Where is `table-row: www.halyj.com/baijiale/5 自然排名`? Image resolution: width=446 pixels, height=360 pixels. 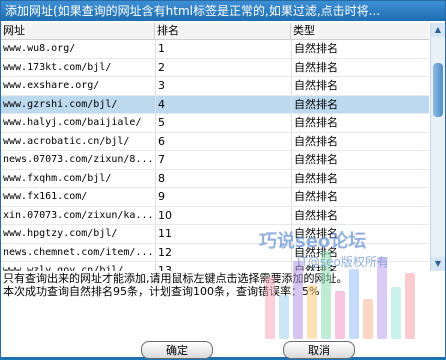 table-row: www.halyj.com/baijiale/5 自然排名 is located at coordinates (215, 123).